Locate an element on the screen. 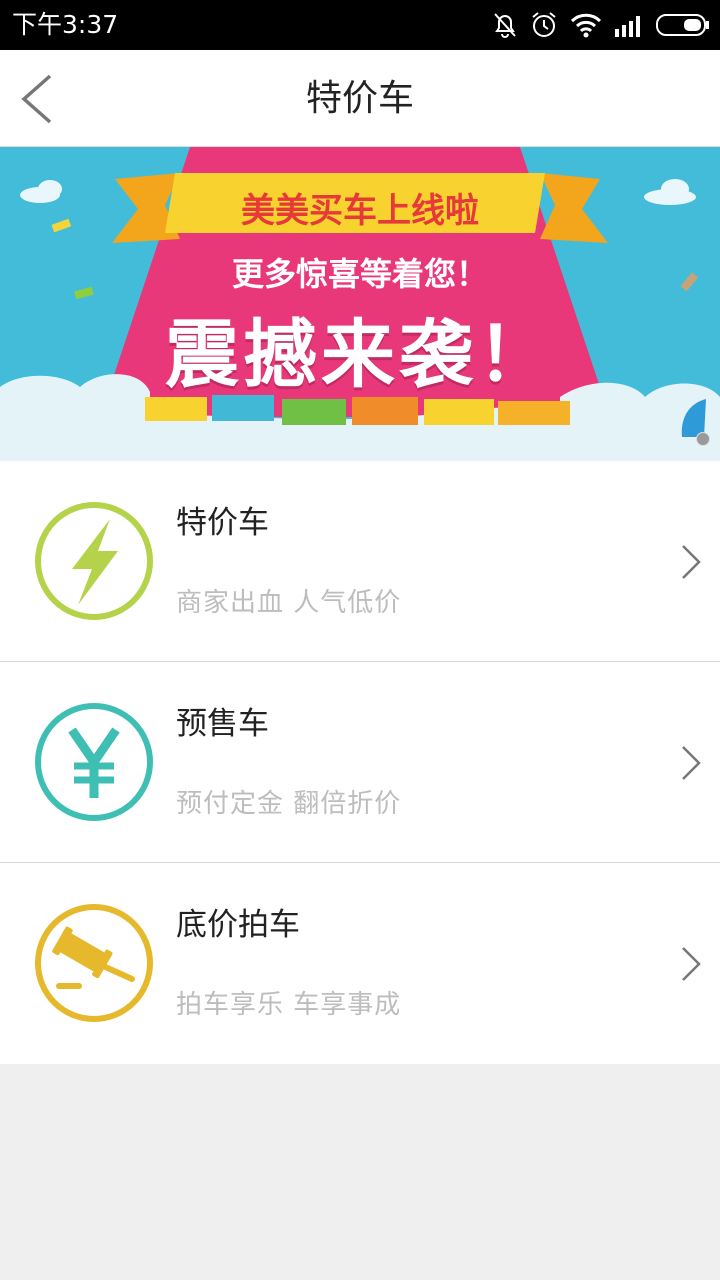 The image size is (720, 1280). item-subtitle: 预付定金 翻倍折价 is located at coordinates (289, 804).